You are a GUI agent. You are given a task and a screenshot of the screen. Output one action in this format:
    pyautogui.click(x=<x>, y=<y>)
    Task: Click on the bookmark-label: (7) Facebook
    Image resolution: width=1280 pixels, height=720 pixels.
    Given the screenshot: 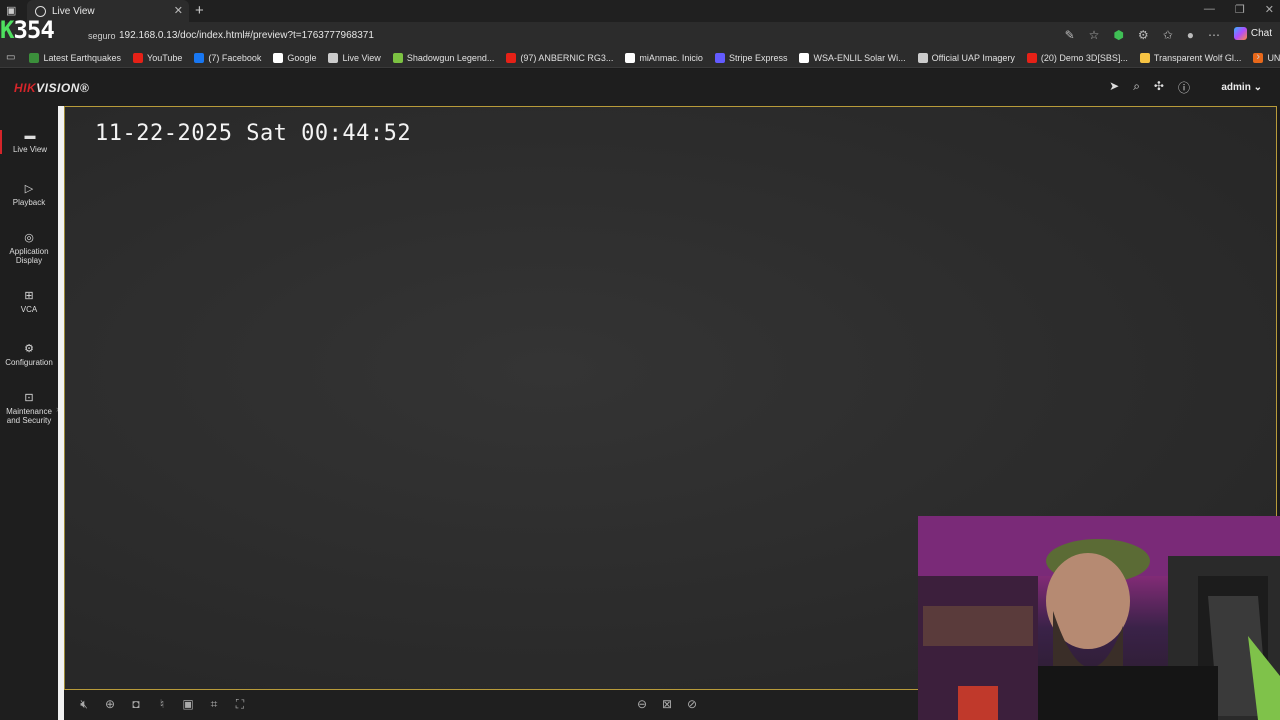 What is the action you would take?
    pyautogui.click(x=235, y=57)
    